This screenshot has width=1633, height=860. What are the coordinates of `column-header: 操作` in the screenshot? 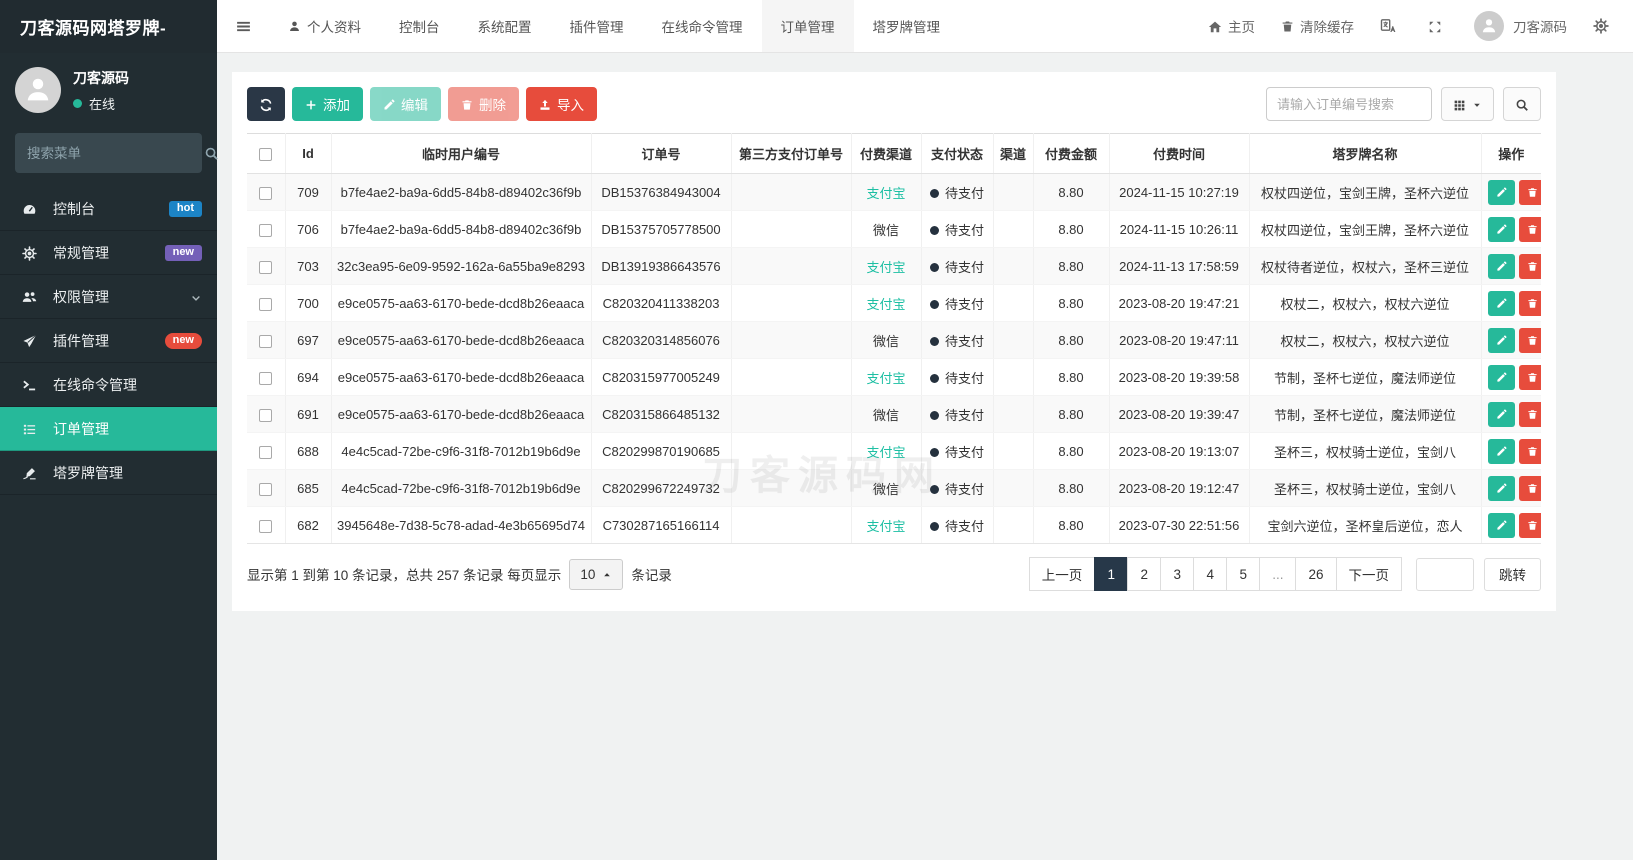 It's located at (1511, 153).